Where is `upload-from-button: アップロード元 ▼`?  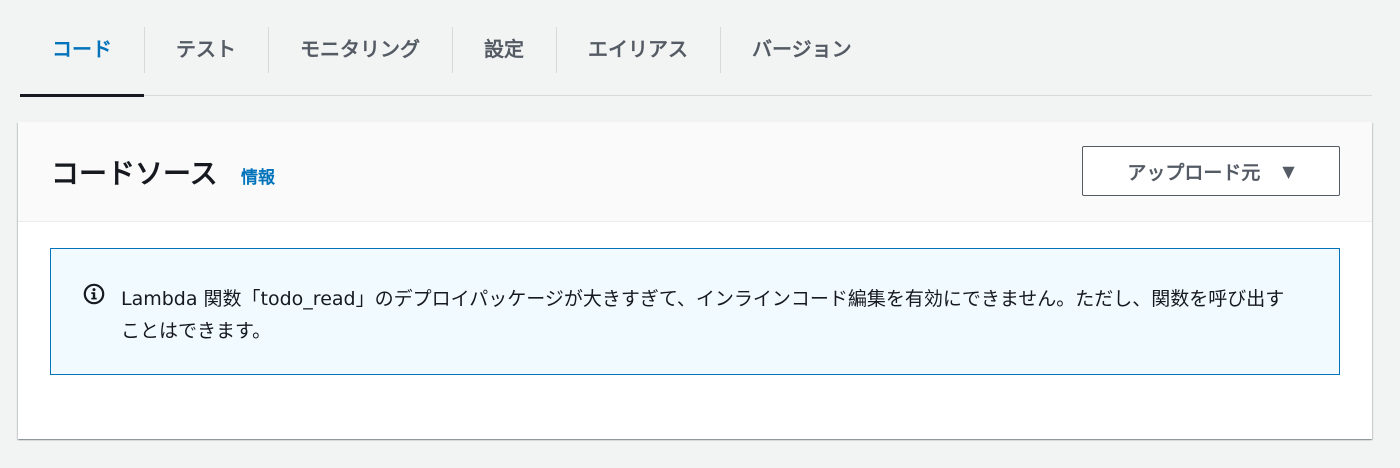
upload-from-button: アップロード元 ▼ is located at coordinates (1211, 171).